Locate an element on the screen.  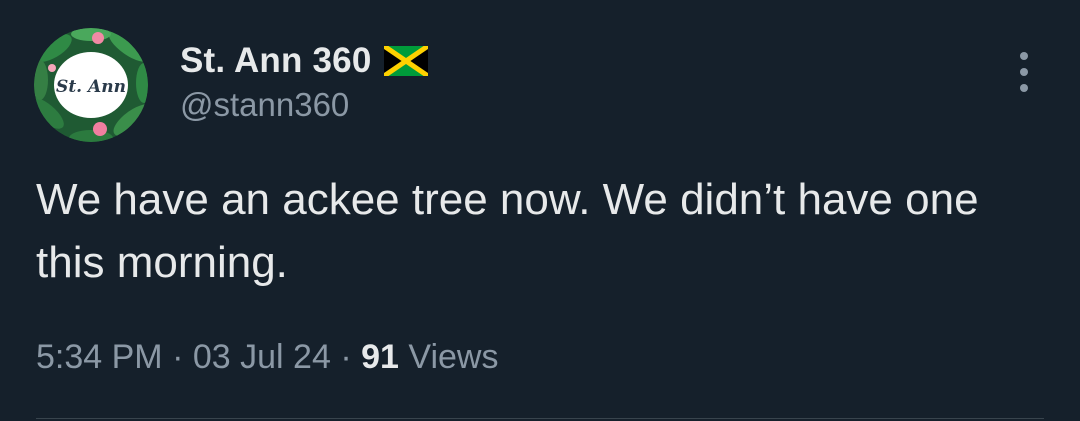
tweet-time: 5:34 PM is located at coordinates (99, 357).